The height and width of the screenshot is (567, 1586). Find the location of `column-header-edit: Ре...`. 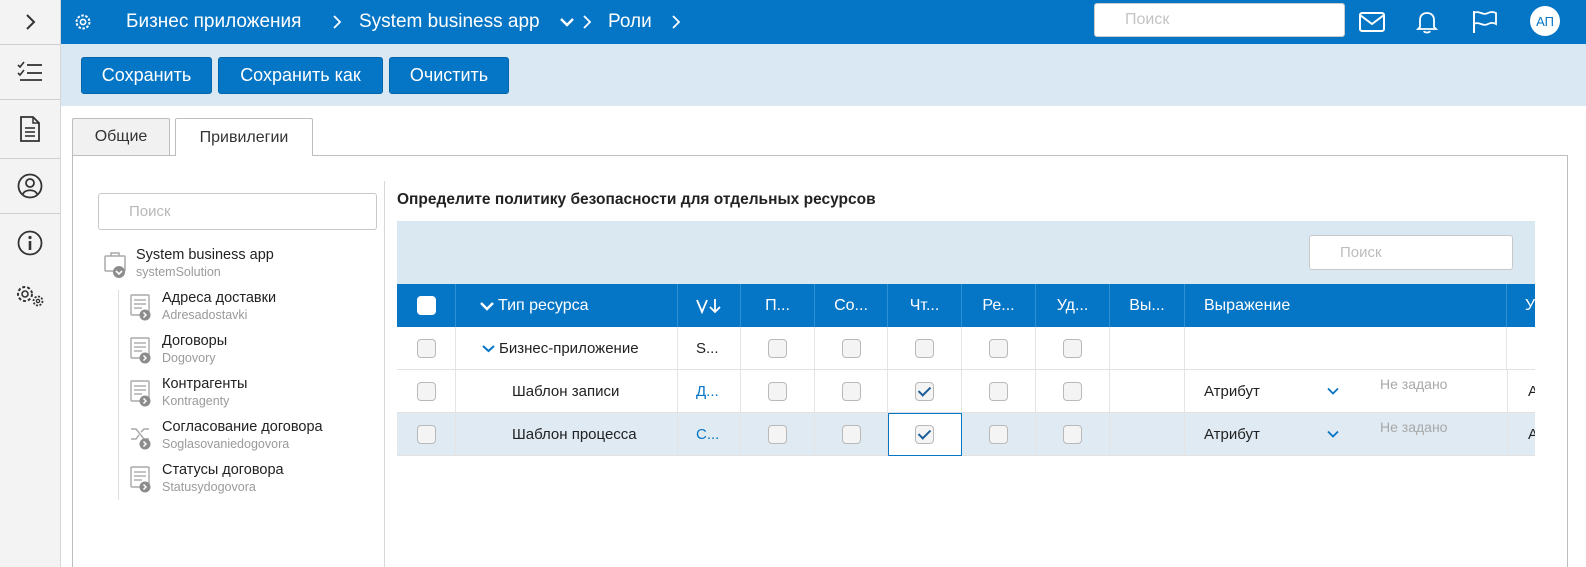

column-header-edit: Ре... is located at coordinates (999, 305).